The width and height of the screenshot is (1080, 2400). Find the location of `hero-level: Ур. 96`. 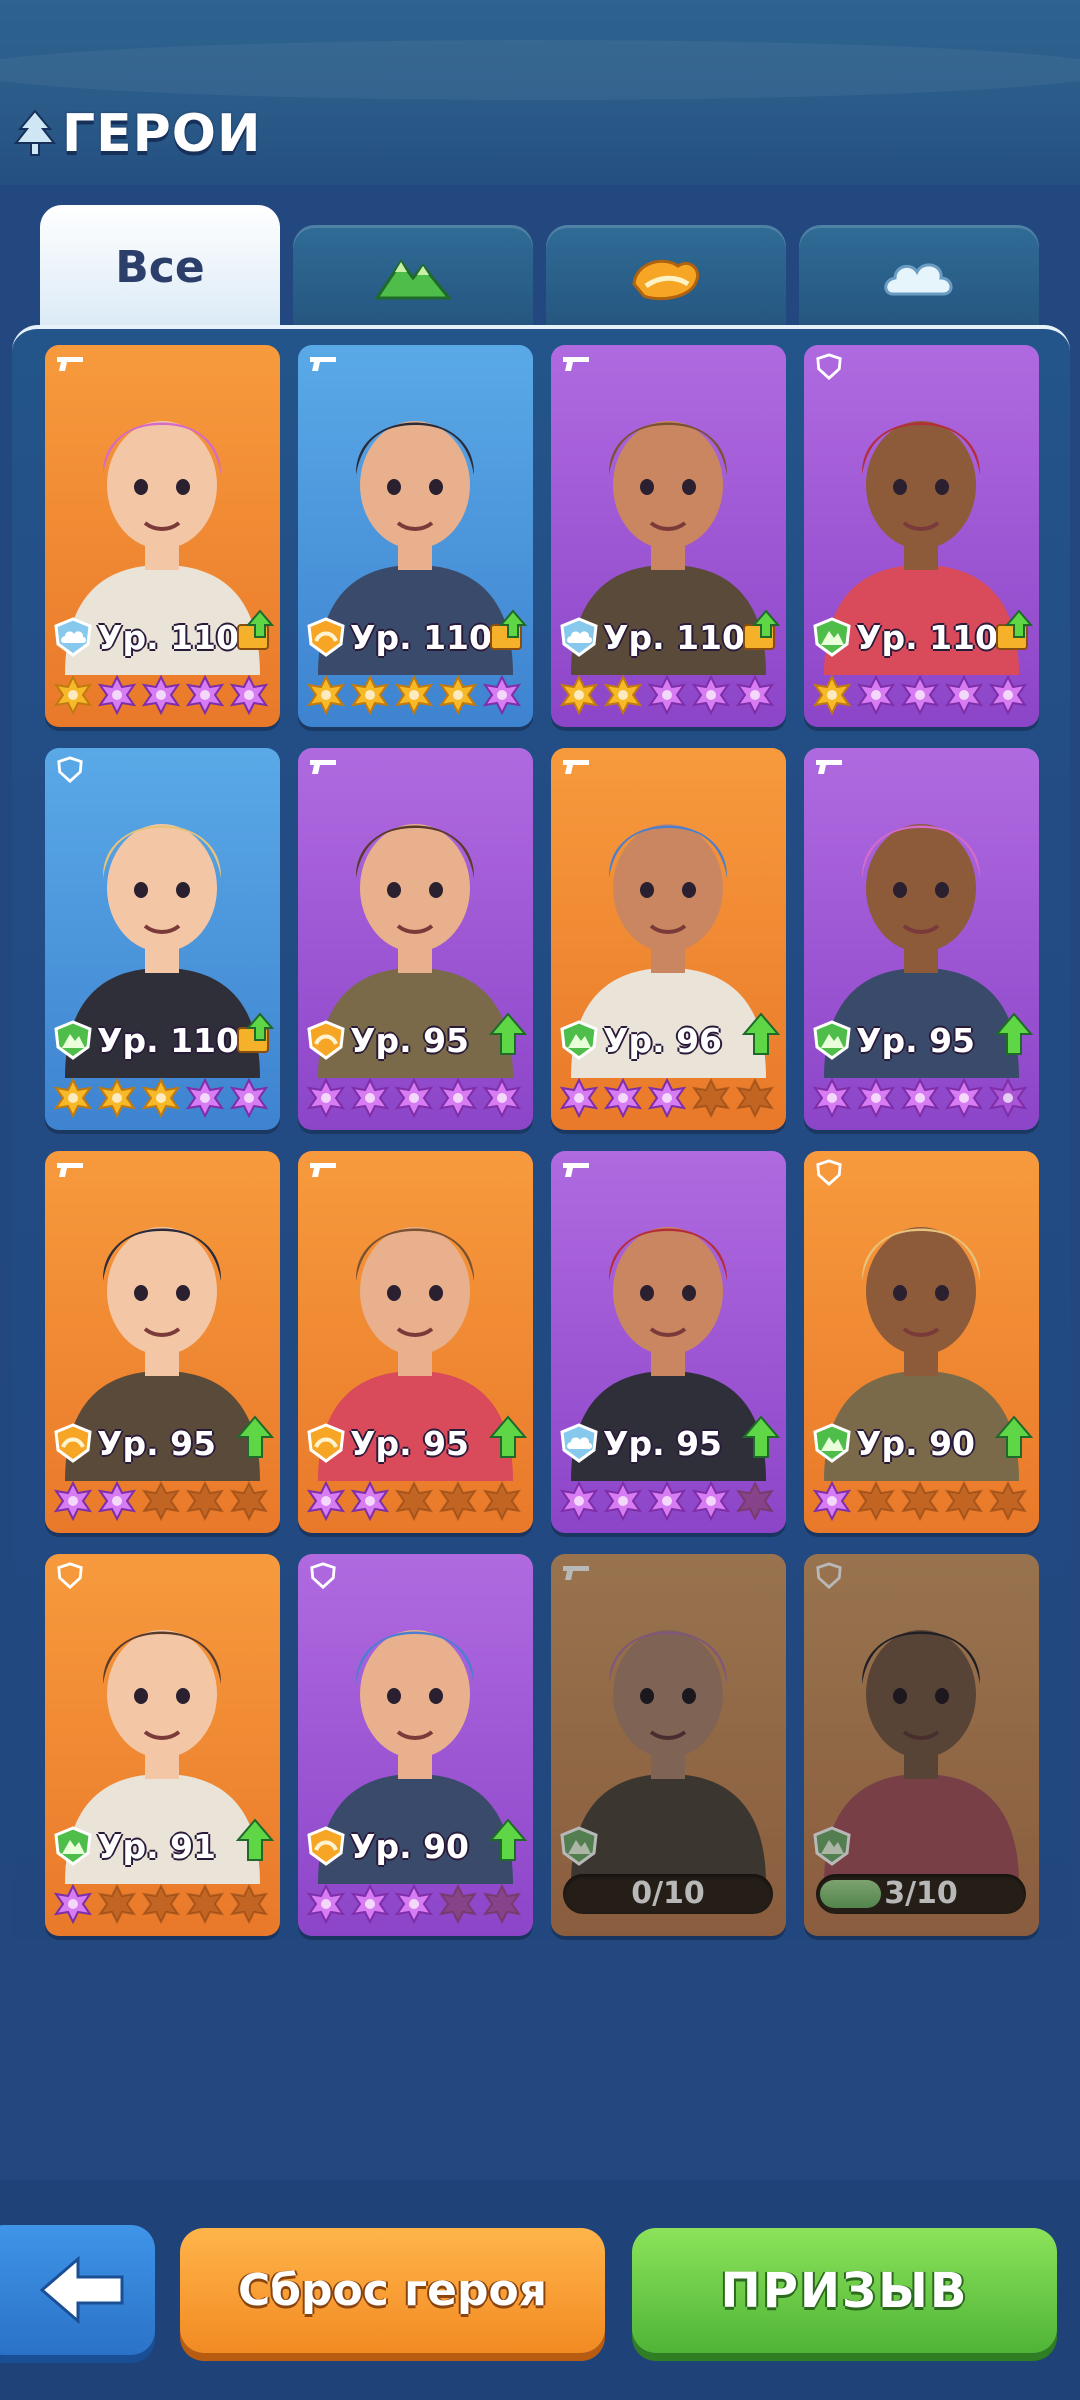

hero-level: Ур. 96 is located at coordinates (663, 1040).